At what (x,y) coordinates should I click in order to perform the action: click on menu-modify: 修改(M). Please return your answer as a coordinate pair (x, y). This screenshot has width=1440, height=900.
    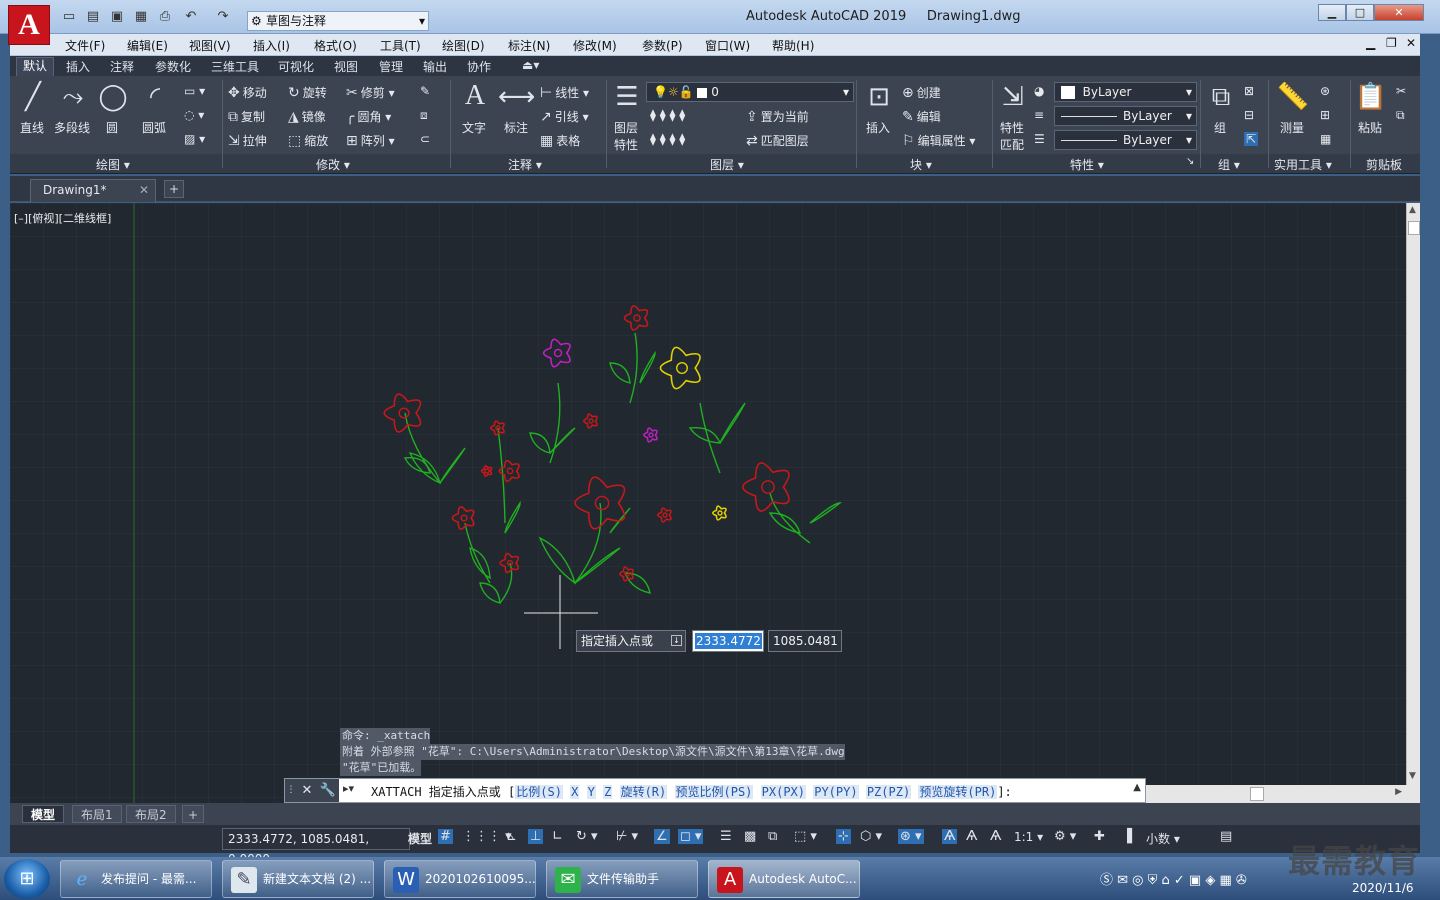
    Looking at the image, I should click on (595, 45).